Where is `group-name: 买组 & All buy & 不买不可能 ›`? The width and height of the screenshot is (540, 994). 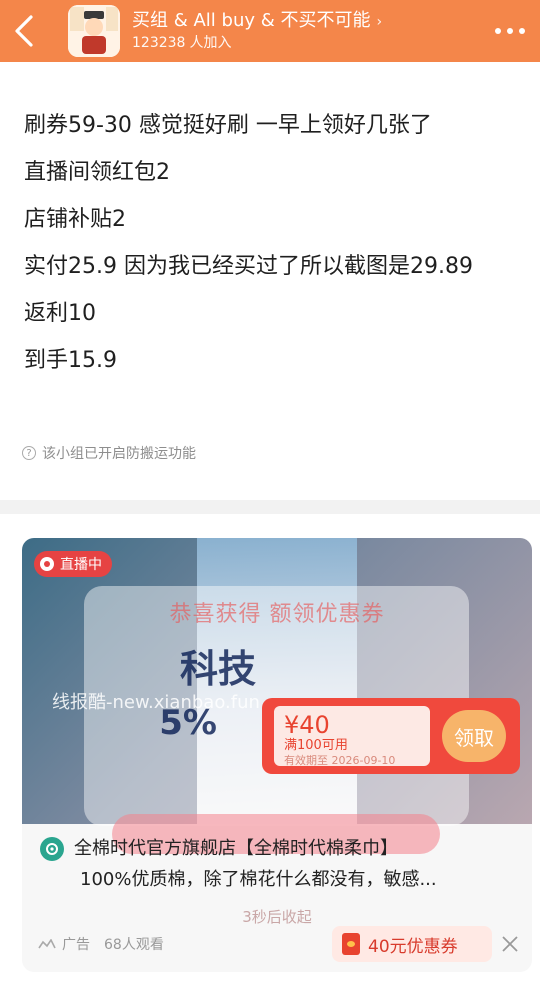 group-name: 买组 & All buy & 不买不可能 › is located at coordinates (306, 21).